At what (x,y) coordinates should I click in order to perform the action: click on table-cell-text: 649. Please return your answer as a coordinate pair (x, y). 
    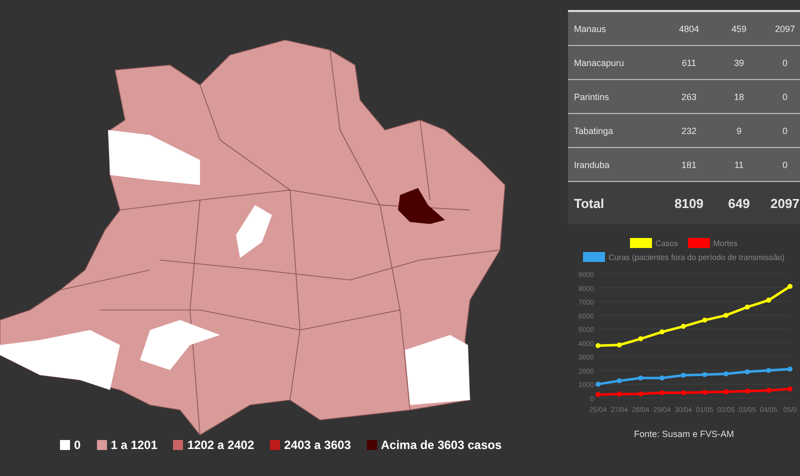
    Looking at the image, I should click on (739, 203).